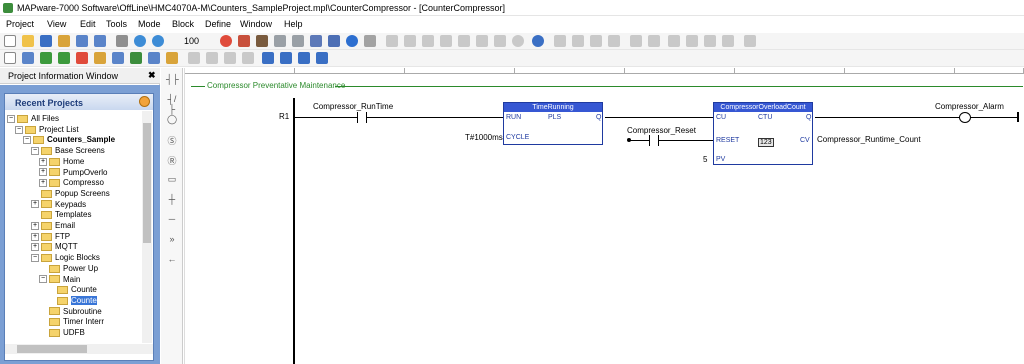 The height and width of the screenshot is (364, 1024). What do you see at coordinates (33, 119) in the screenshot?
I see `tree-item: − All Files` at bounding box center [33, 119].